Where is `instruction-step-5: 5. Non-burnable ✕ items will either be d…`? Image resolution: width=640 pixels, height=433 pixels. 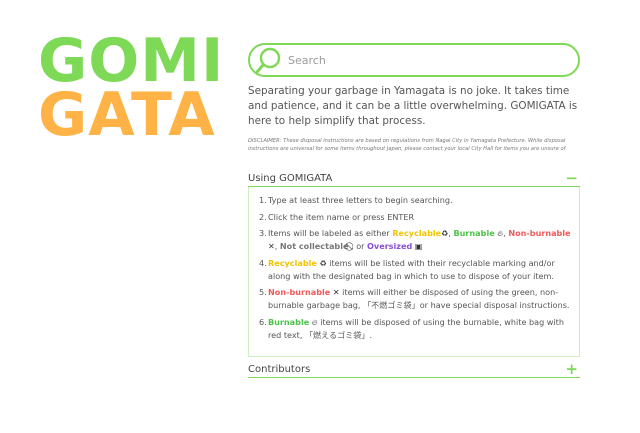 instruction-step-5: 5. Non-burnable ✕ items will either be d… is located at coordinates (414, 298).